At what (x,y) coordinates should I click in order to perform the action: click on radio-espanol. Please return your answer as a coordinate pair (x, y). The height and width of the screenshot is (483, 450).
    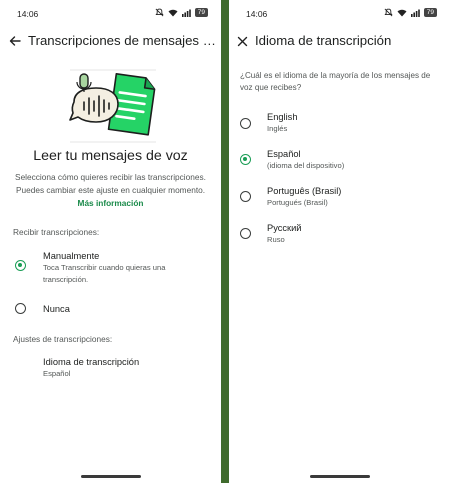
    Looking at the image, I should click on (245, 159).